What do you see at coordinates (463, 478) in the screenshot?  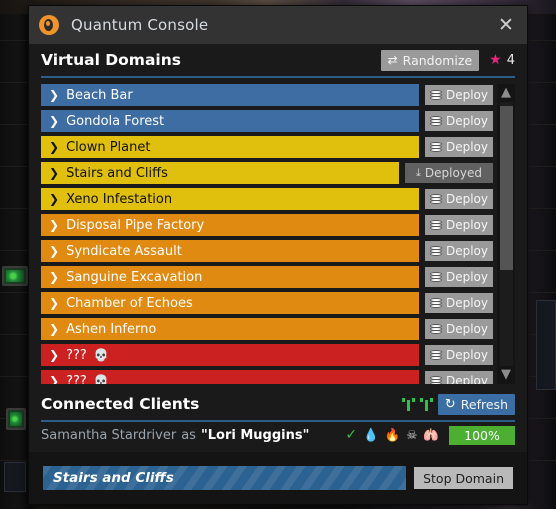 I see `stop-domain-button: Stop Domain` at bounding box center [463, 478].